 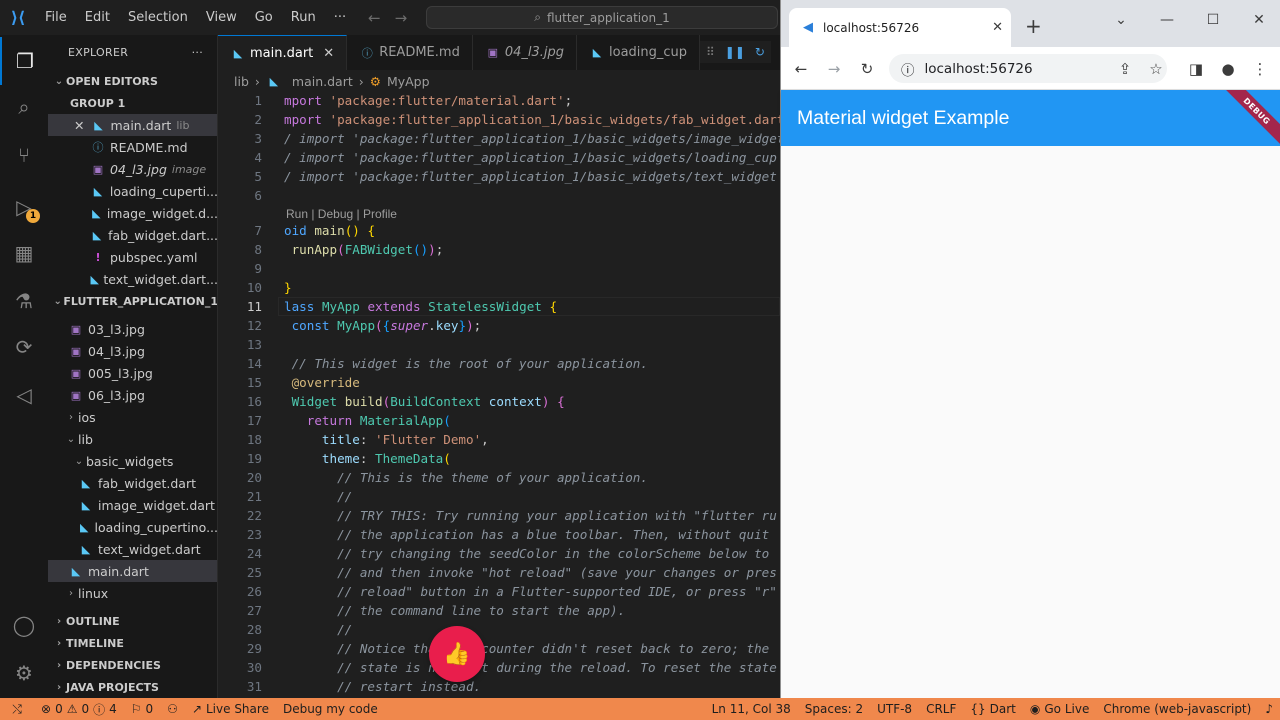 I want to click on more-actions-icon: ···, so click(x=197, y=52).